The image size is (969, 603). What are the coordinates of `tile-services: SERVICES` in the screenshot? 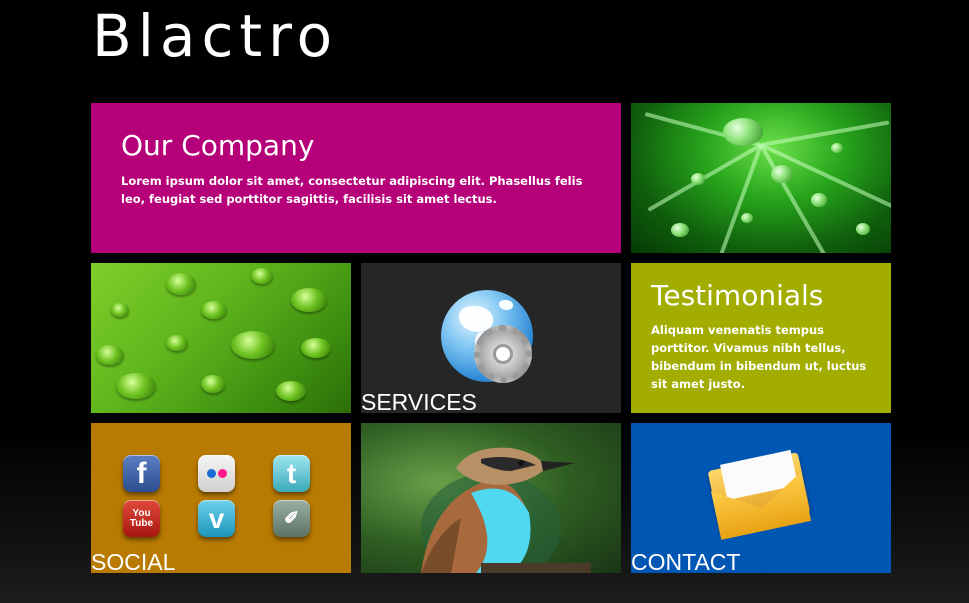 It's located at (491, 338).